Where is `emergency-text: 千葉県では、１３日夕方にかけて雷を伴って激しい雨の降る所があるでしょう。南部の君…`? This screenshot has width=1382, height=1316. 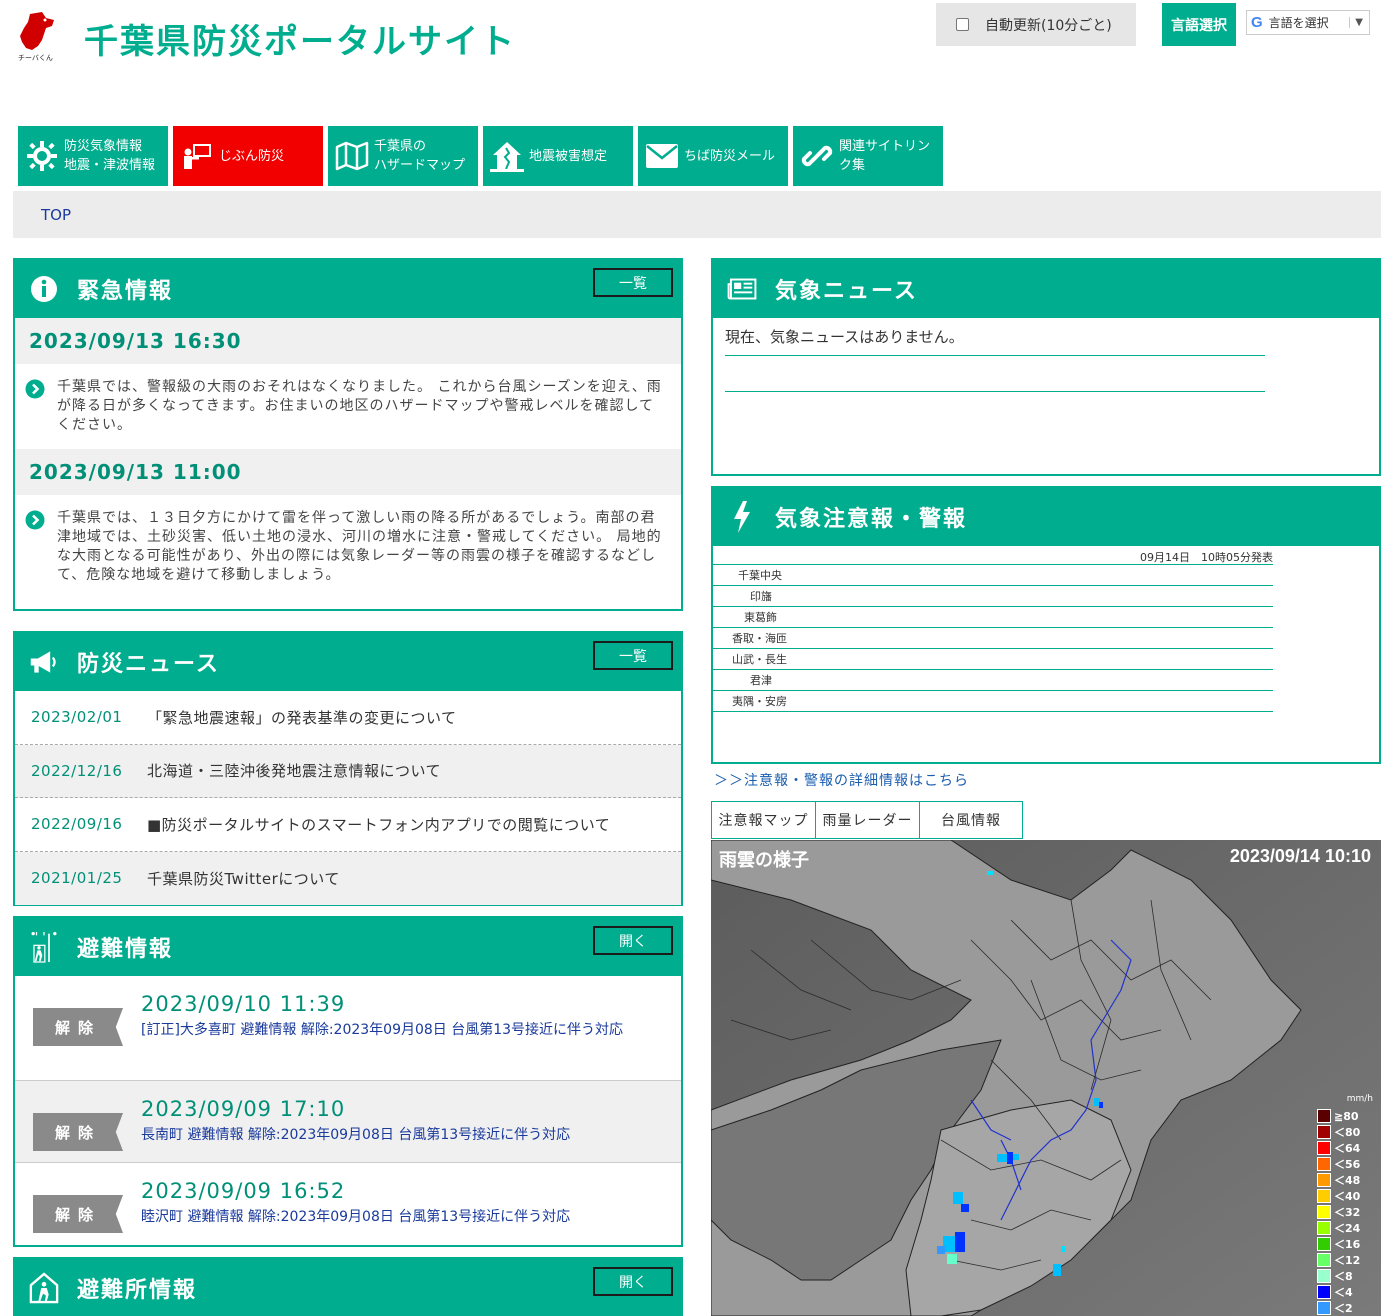
emergency-text: 千葉県では、１３日夕方にかけて雷を伴って激しい雨の降る所があるでしょう。南部の君… is located at coordinates (359, 546).